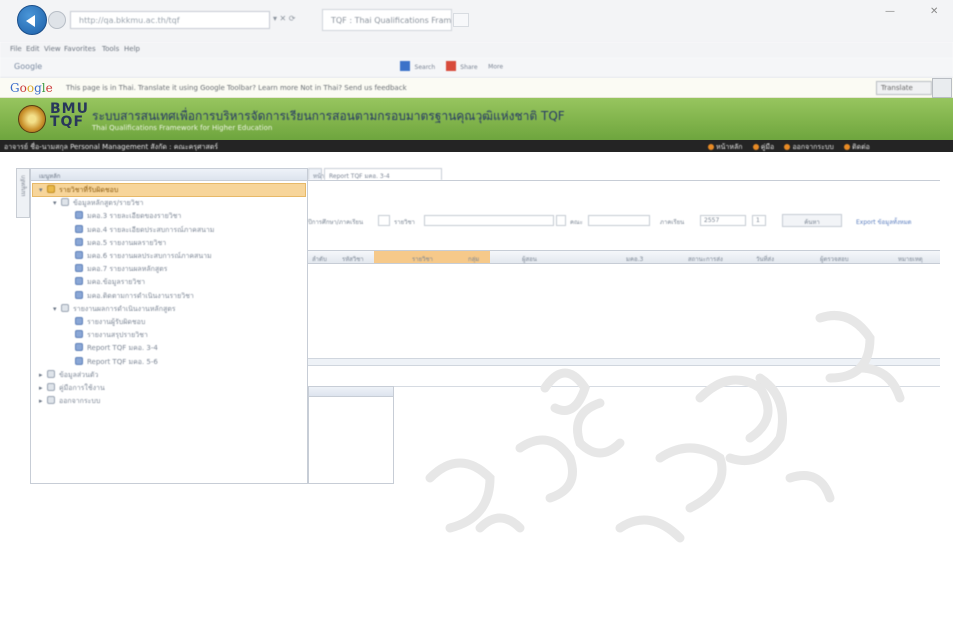 The width and height of the screenshot is (953, 640). I want to click on close-icon: ✕, so click(934, 11).